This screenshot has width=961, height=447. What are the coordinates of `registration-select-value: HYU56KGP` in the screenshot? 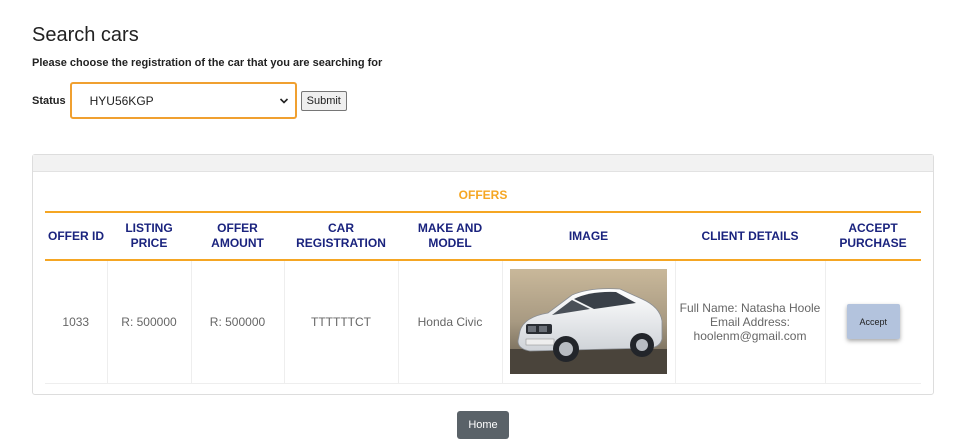 It's located at (121, 100).